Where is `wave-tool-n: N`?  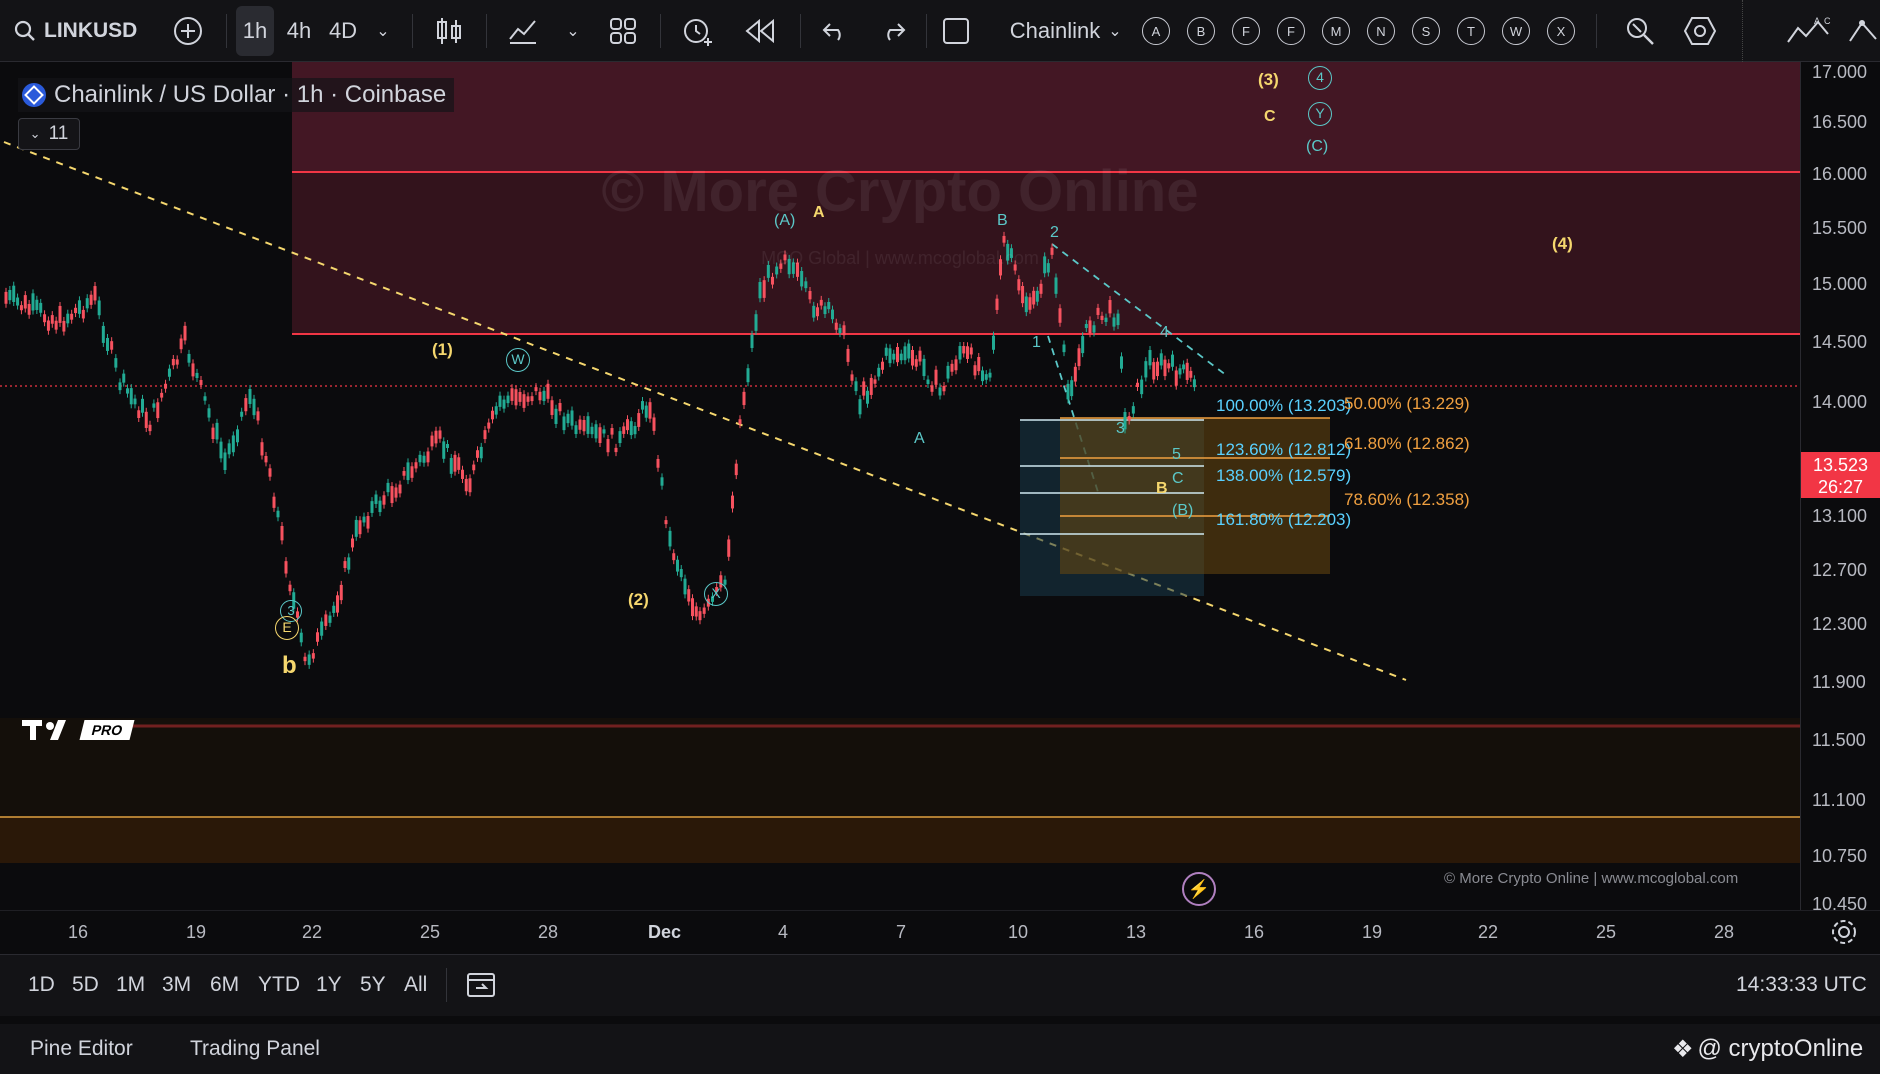 wave-tool-n: N is located at coordinates (1381, 31).